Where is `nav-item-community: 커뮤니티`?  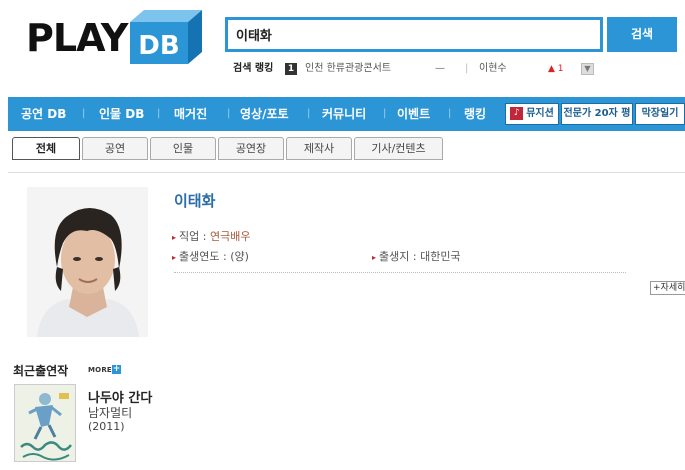
nav-item-community: 커뮤니티 is located at coordinates (344, 114).